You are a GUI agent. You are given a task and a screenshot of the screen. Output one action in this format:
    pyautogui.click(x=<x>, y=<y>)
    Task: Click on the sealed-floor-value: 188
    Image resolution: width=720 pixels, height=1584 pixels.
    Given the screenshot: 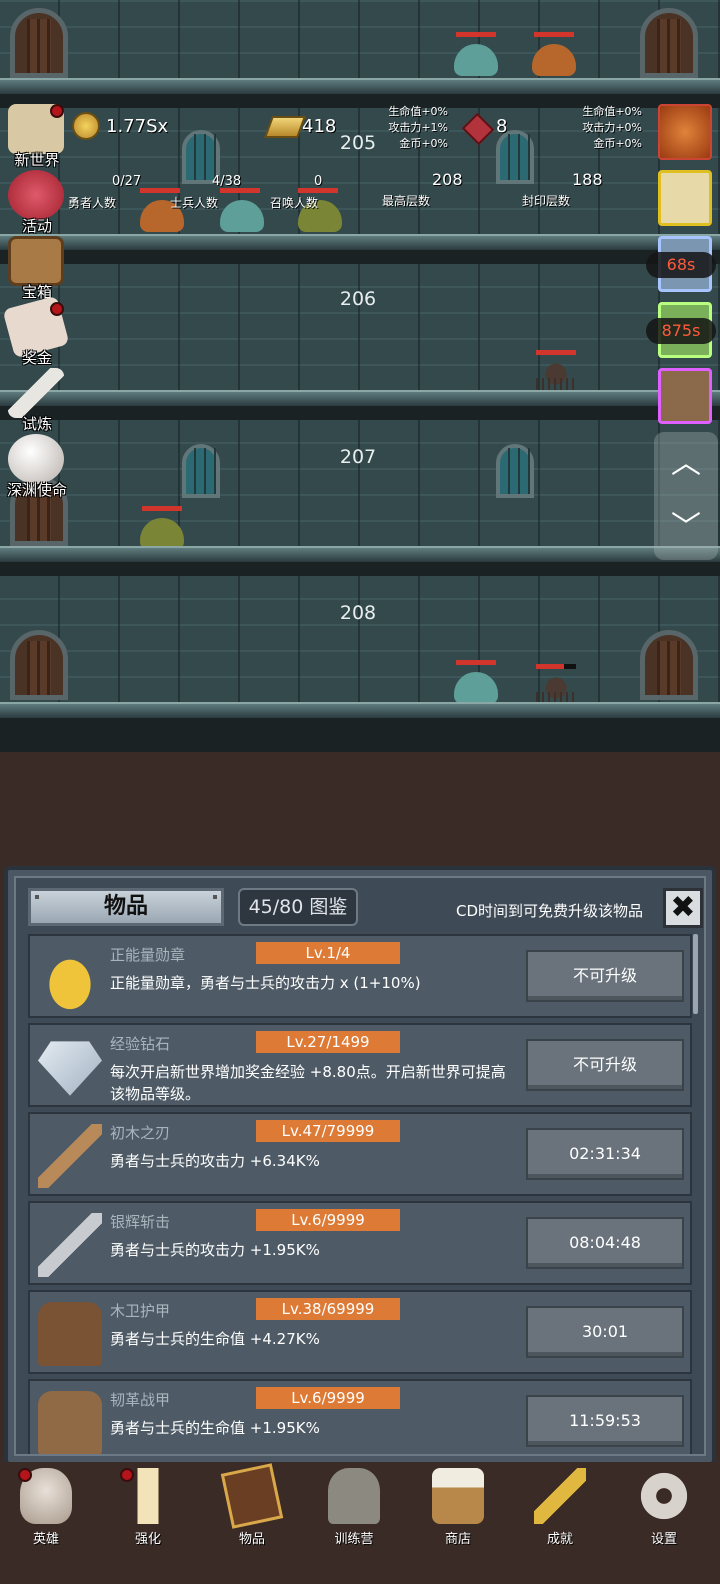 What is the action you would take?
    pyautogui.click(x=587, y=179)
    